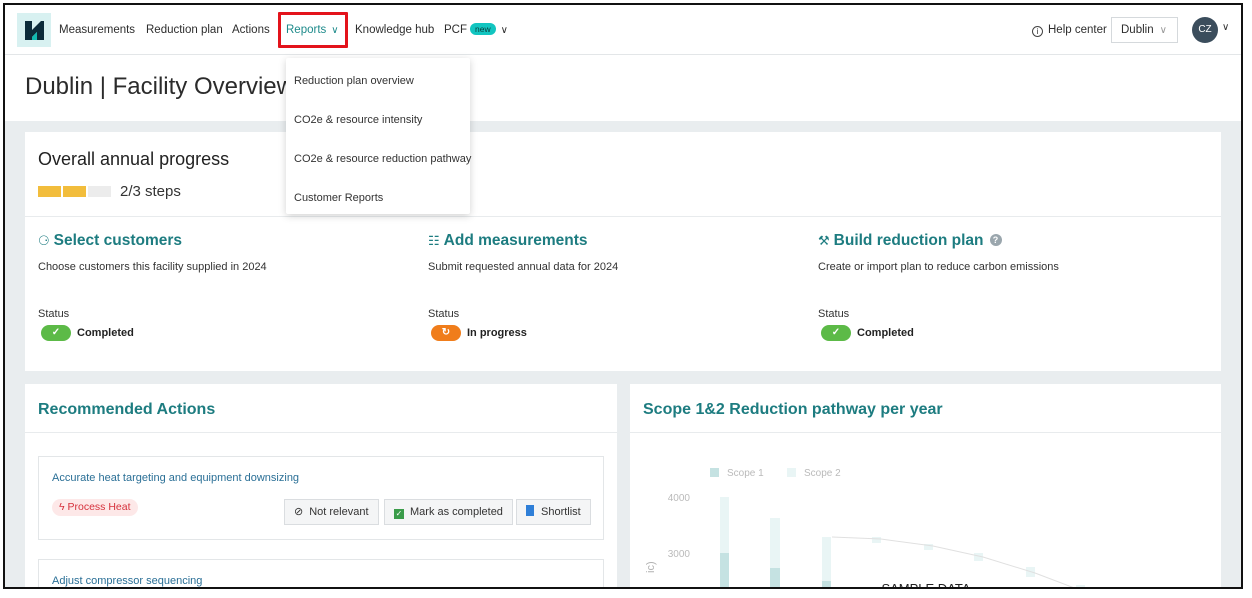 The height and width of the screenshot is (598, 1252). I want to click on legend-label-scope1: Scope 1, so click(745, 473).